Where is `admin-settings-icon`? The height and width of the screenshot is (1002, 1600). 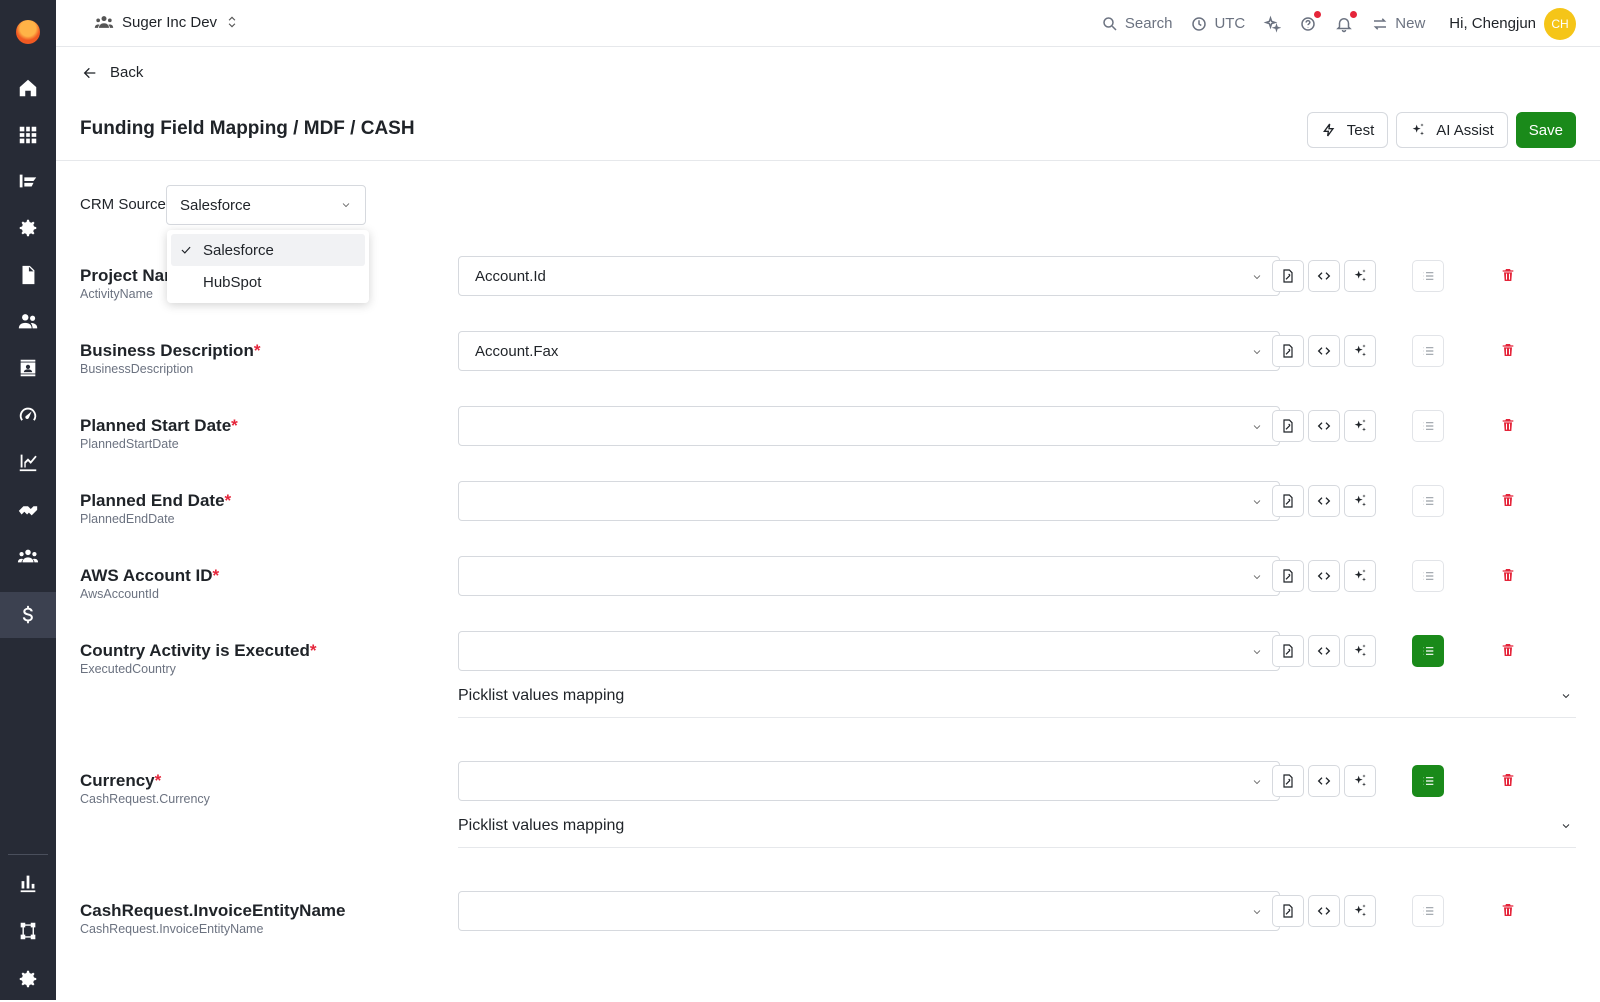
admin-settings-icon is located at coordinates (28, 979).